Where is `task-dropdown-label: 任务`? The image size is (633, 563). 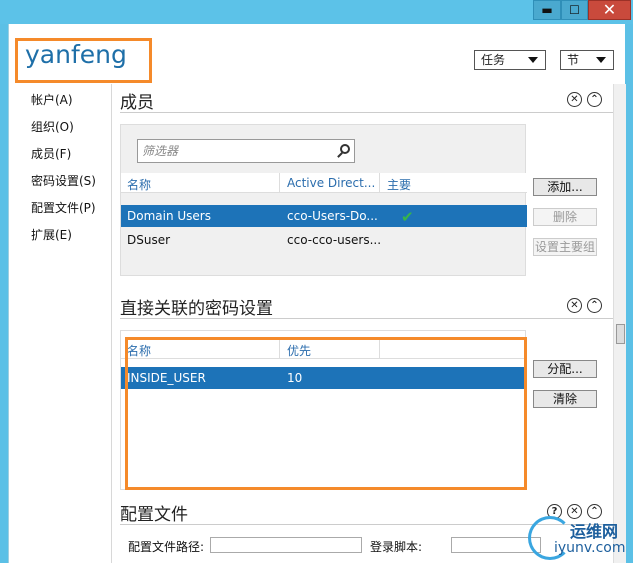
task-dropdown-label: 任务 is located at coordinates (493, 60).